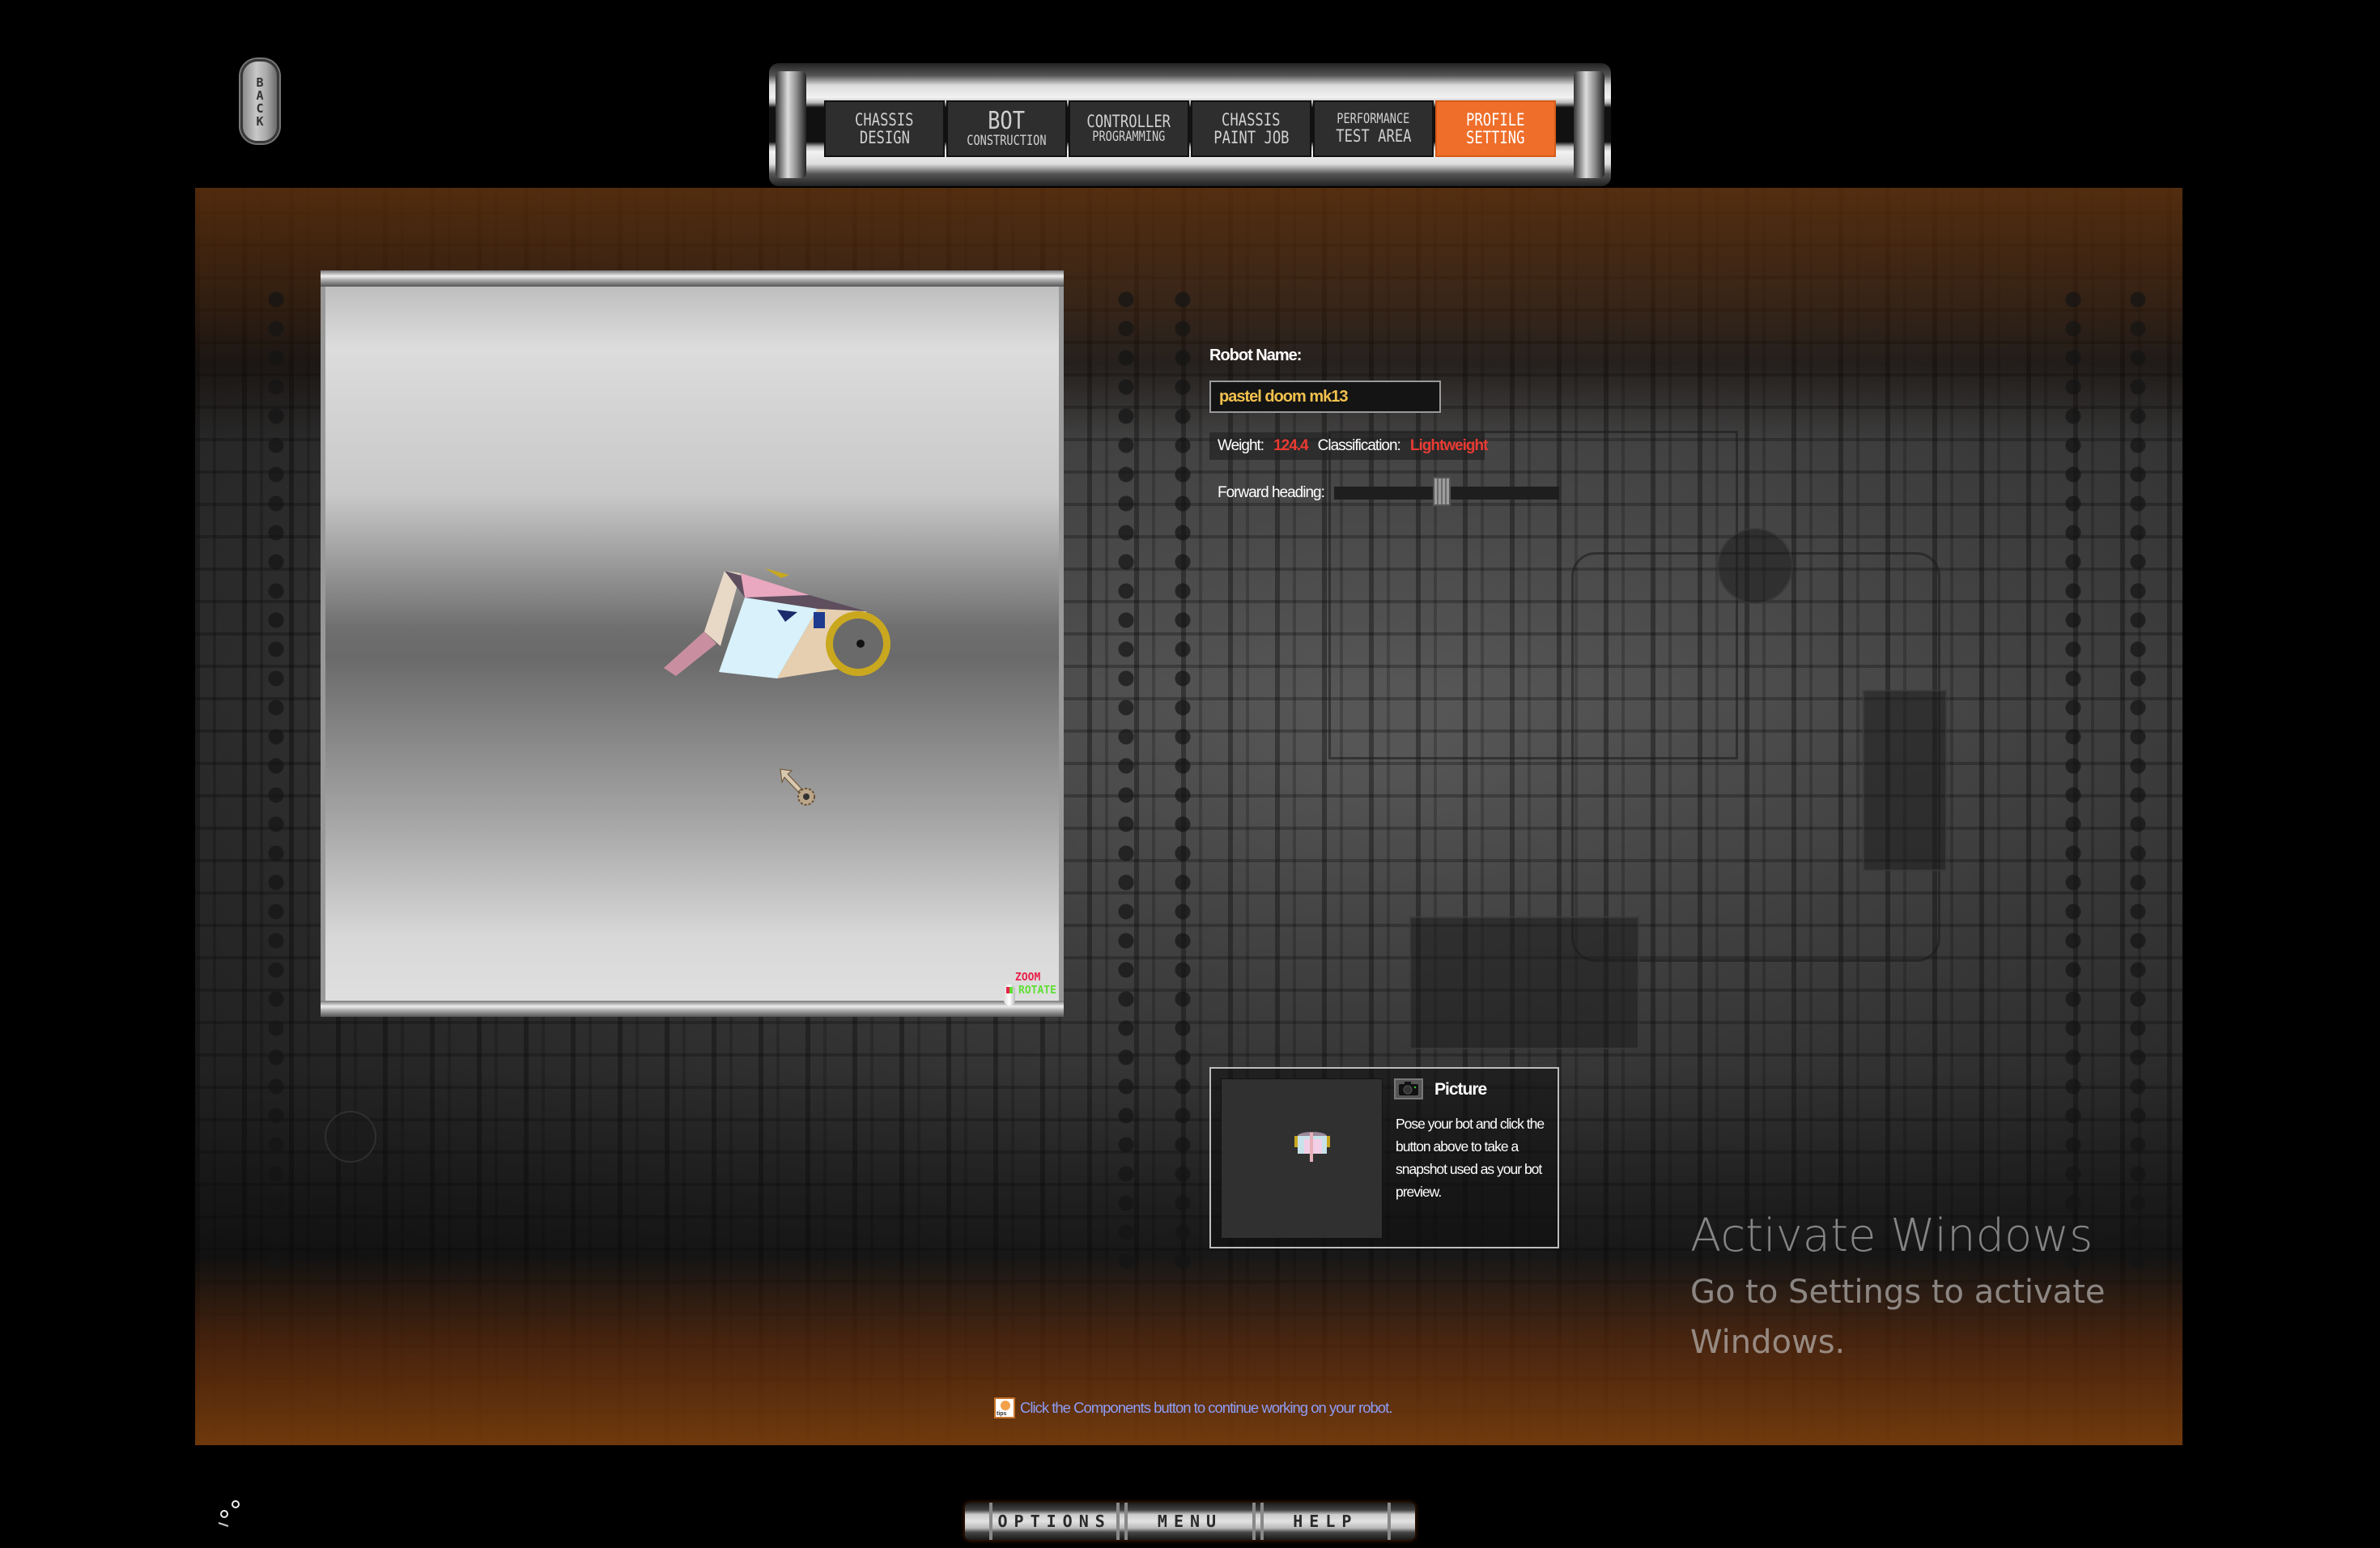  What do you see at coordinates (798, 787) in the screenshot?
I see `gear-arrow-cursor-icon` at bounding box center [798, 787].